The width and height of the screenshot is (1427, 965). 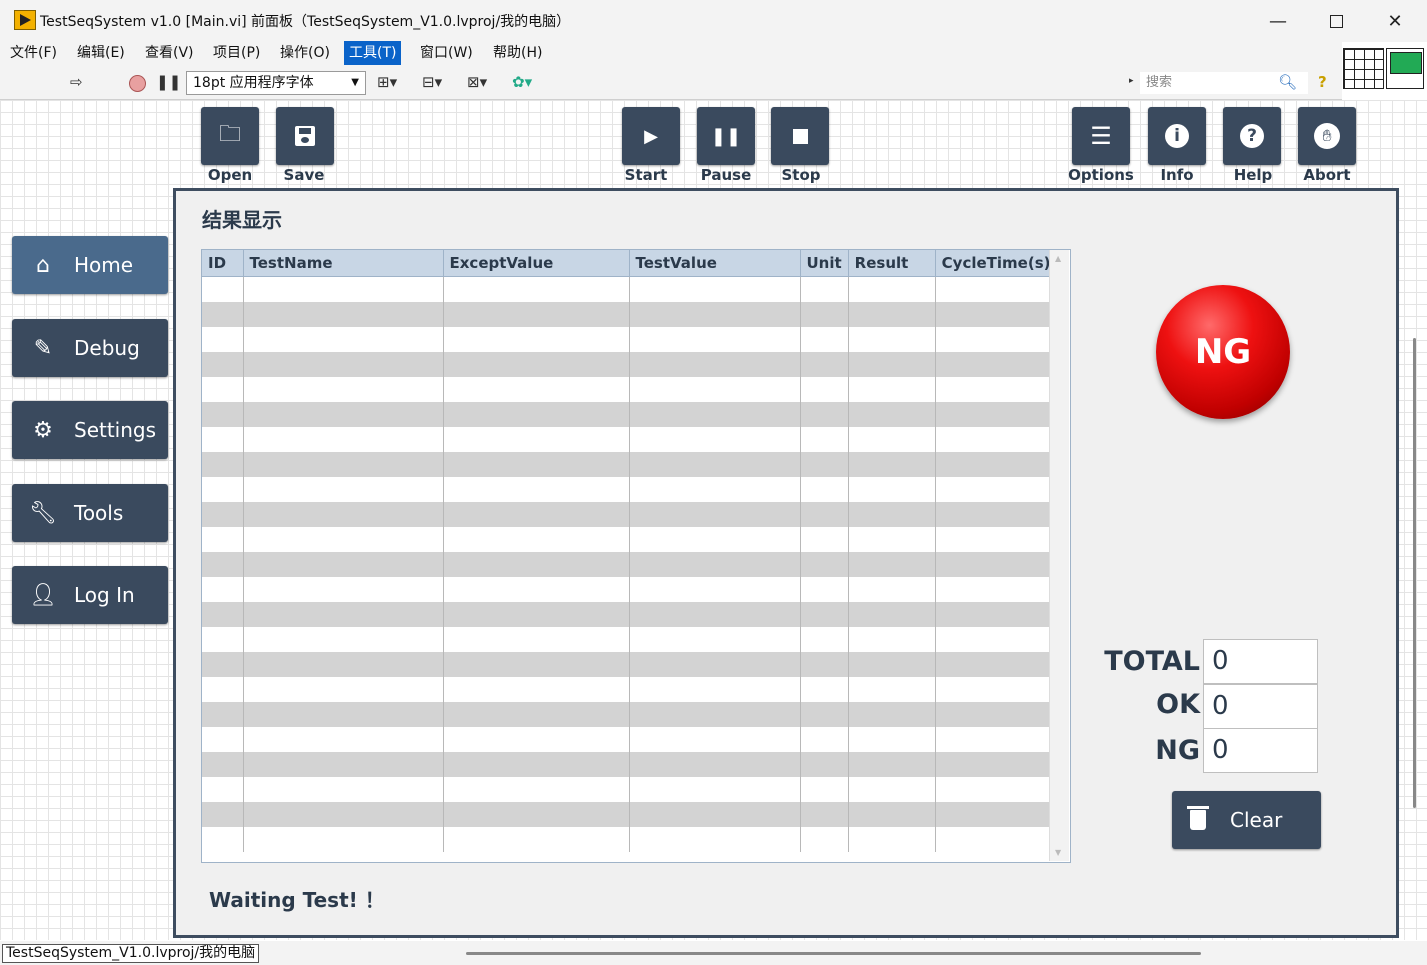 What do you see at coordinates (276, 83) in the screenshot?
I see `font-select: 18pt 应用程序字体 ▼` at bounding box center [276, 83].